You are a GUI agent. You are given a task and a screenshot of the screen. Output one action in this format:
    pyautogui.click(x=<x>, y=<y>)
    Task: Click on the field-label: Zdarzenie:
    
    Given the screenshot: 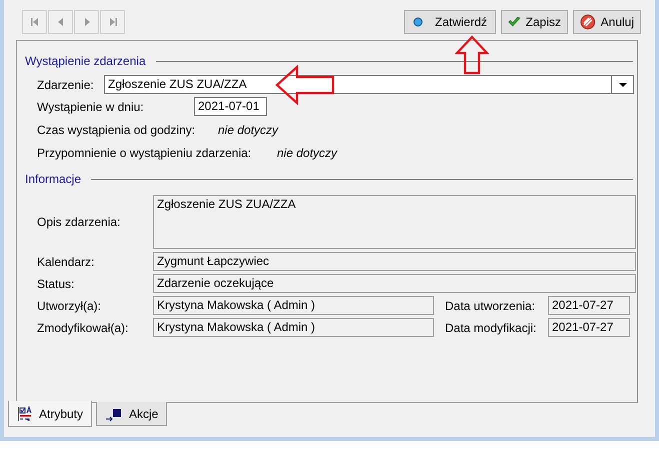 What is the action you would take?
    pyautogui.click(x=66, y=85)
    